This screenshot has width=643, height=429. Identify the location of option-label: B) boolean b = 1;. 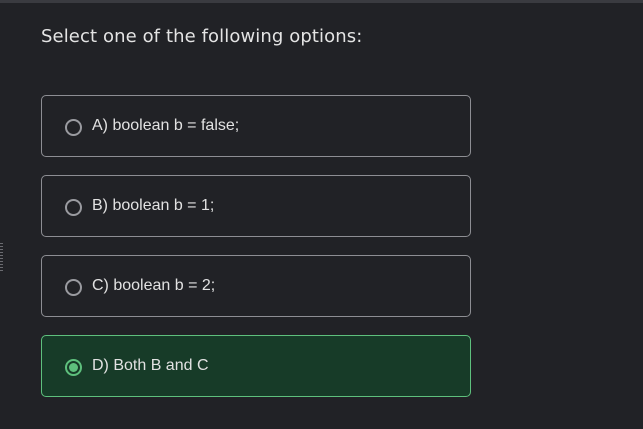
(153, 205).